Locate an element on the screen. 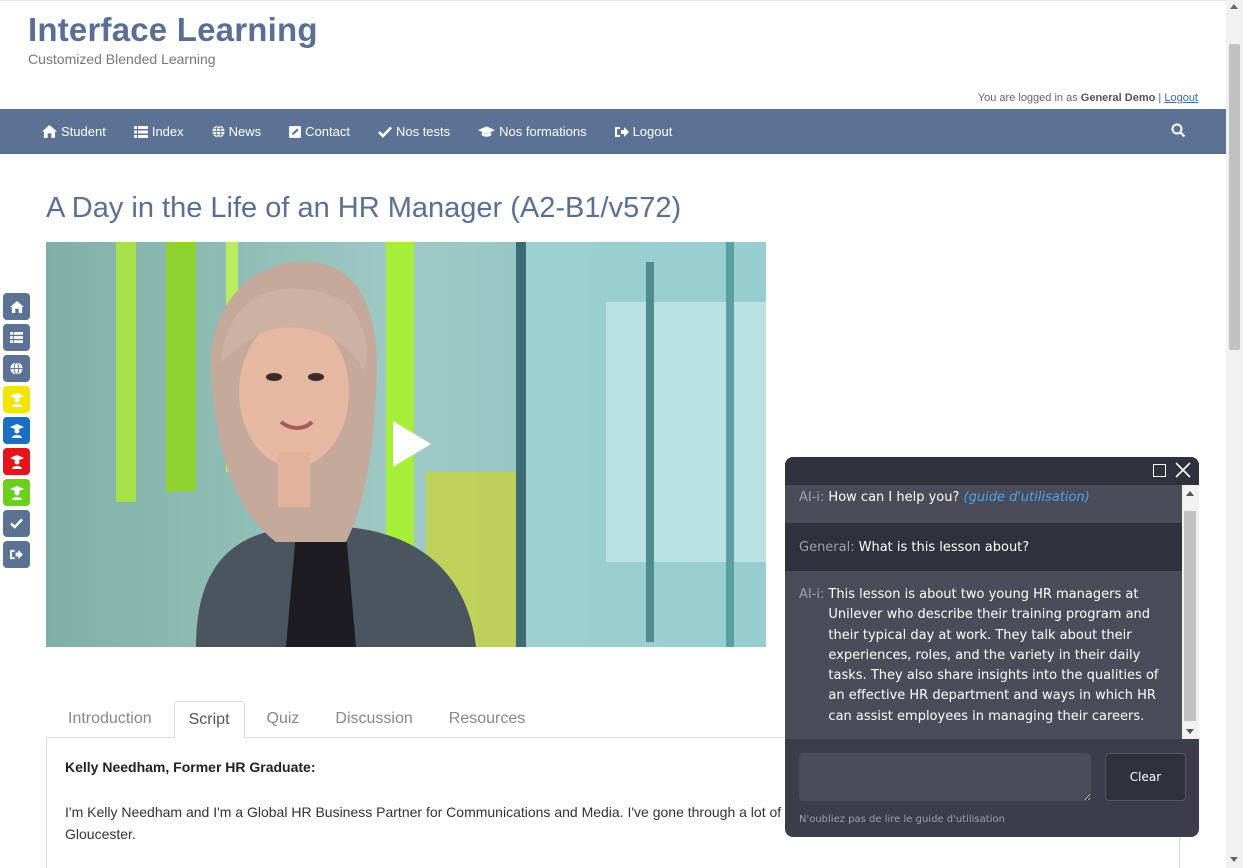  side-home-button is located at coordinates (16, 306).